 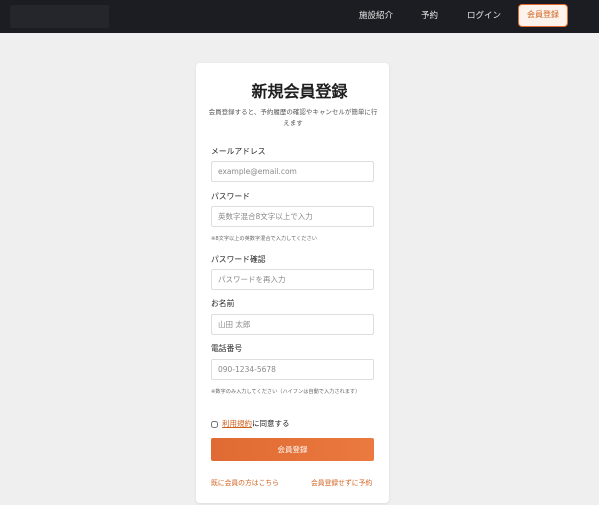 What do you see at coordinates (223, 303) in the screenshot?
I see `name-label: お名前` at bounding box center [223, 303].